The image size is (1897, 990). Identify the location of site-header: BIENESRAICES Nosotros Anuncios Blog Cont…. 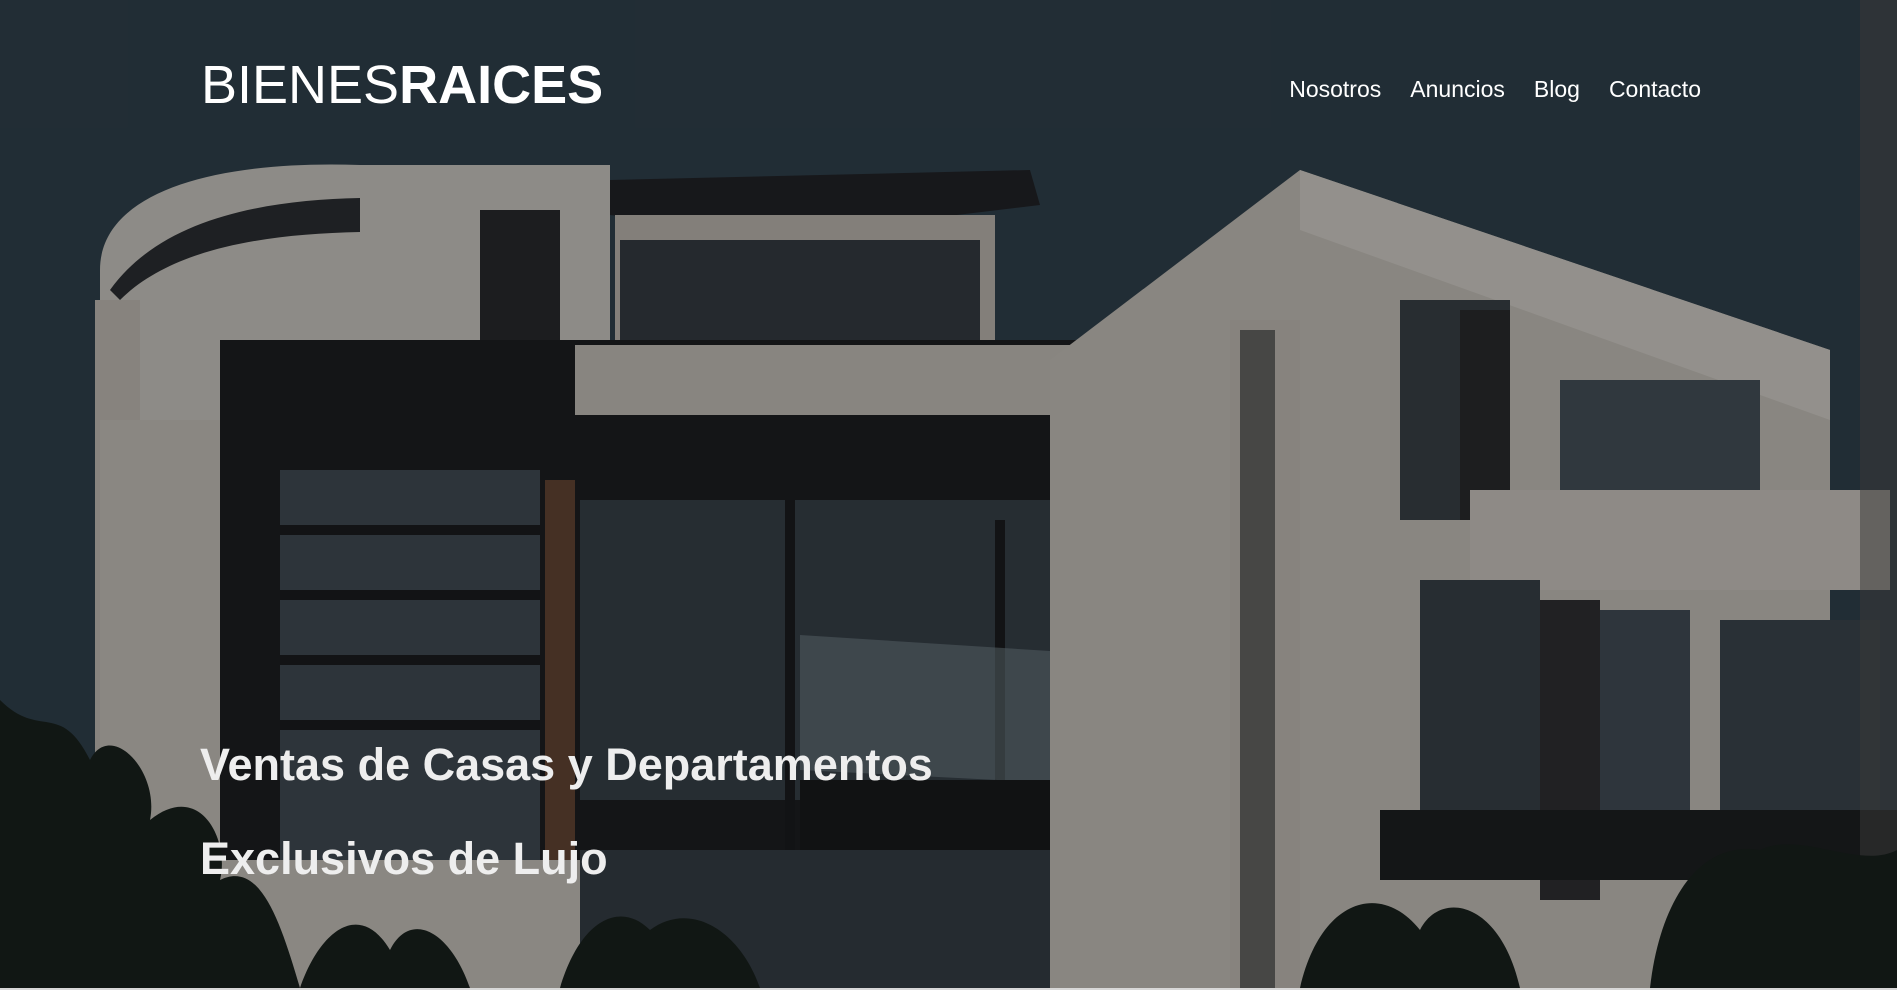
(951, 85).